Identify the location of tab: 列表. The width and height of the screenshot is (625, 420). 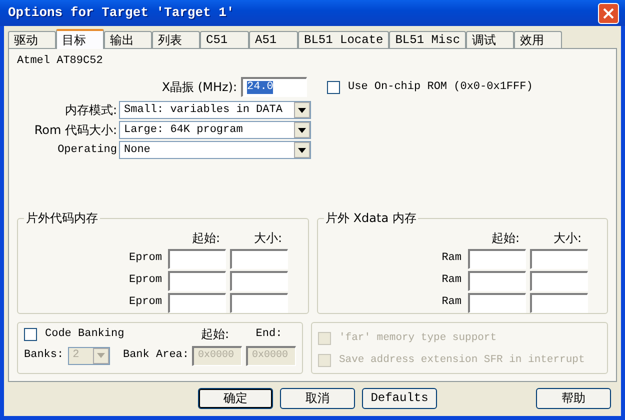
(176, 39).